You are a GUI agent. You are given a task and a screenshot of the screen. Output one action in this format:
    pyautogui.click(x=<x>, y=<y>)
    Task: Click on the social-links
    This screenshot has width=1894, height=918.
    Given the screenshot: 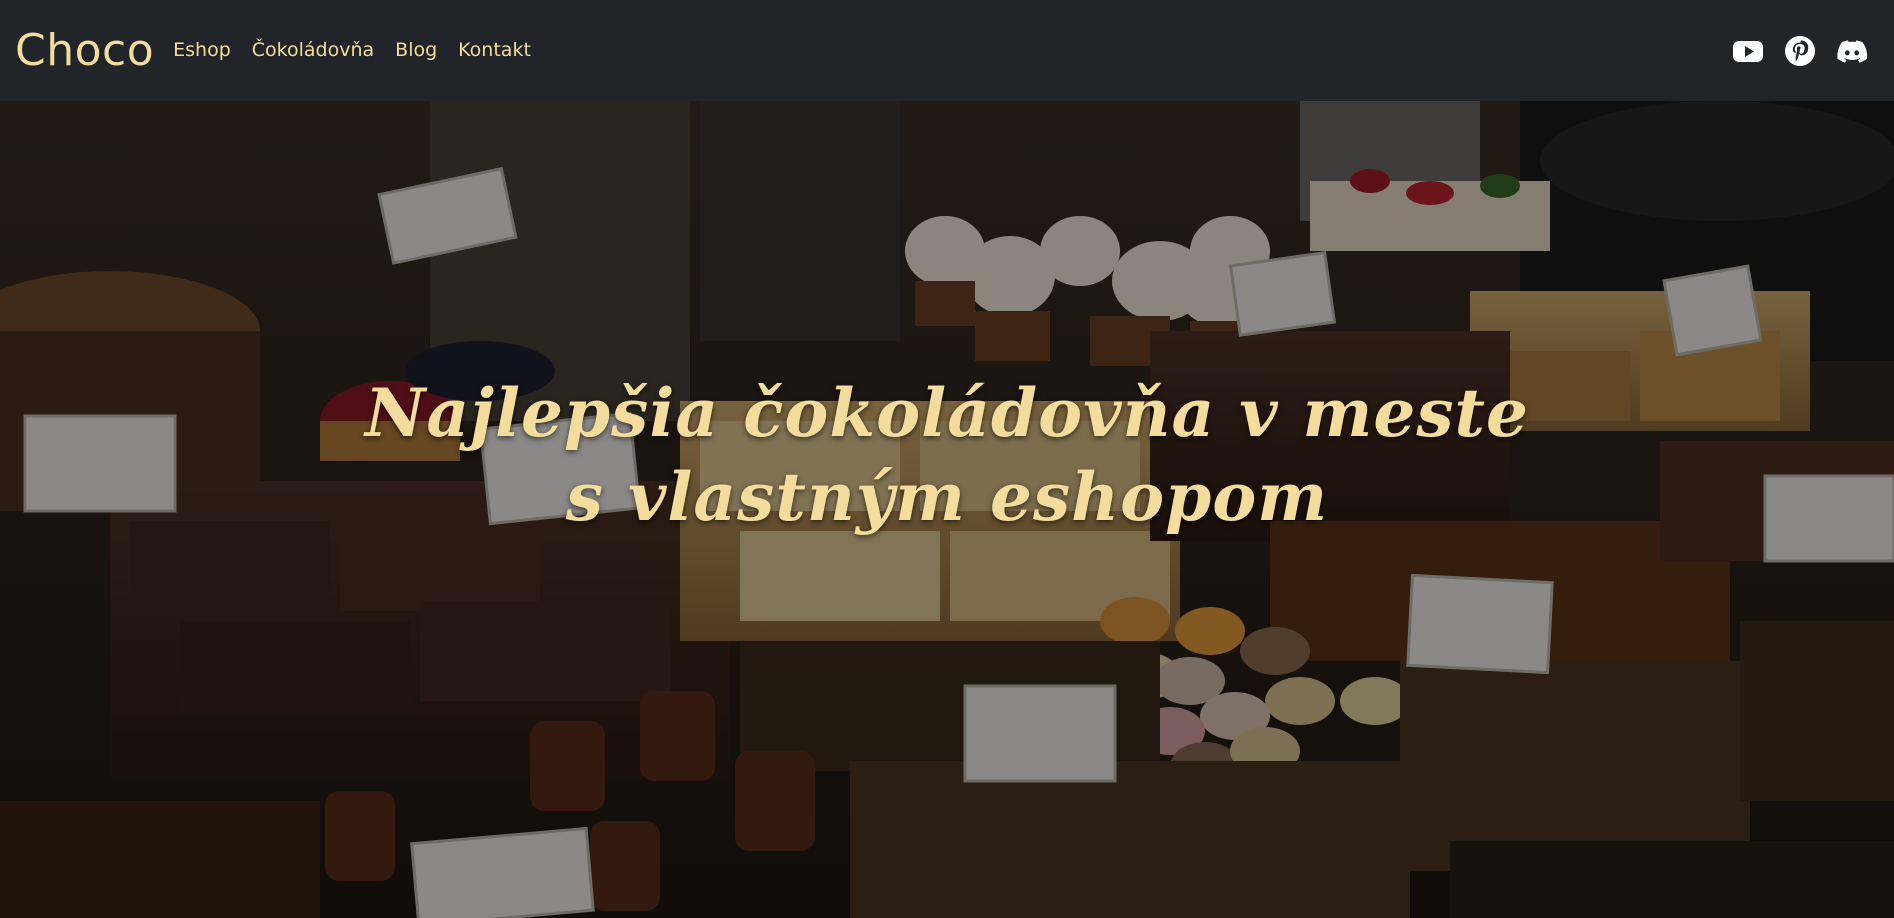 What is the action you would take?
    pyautogui.click(x=1805, y=51)
    